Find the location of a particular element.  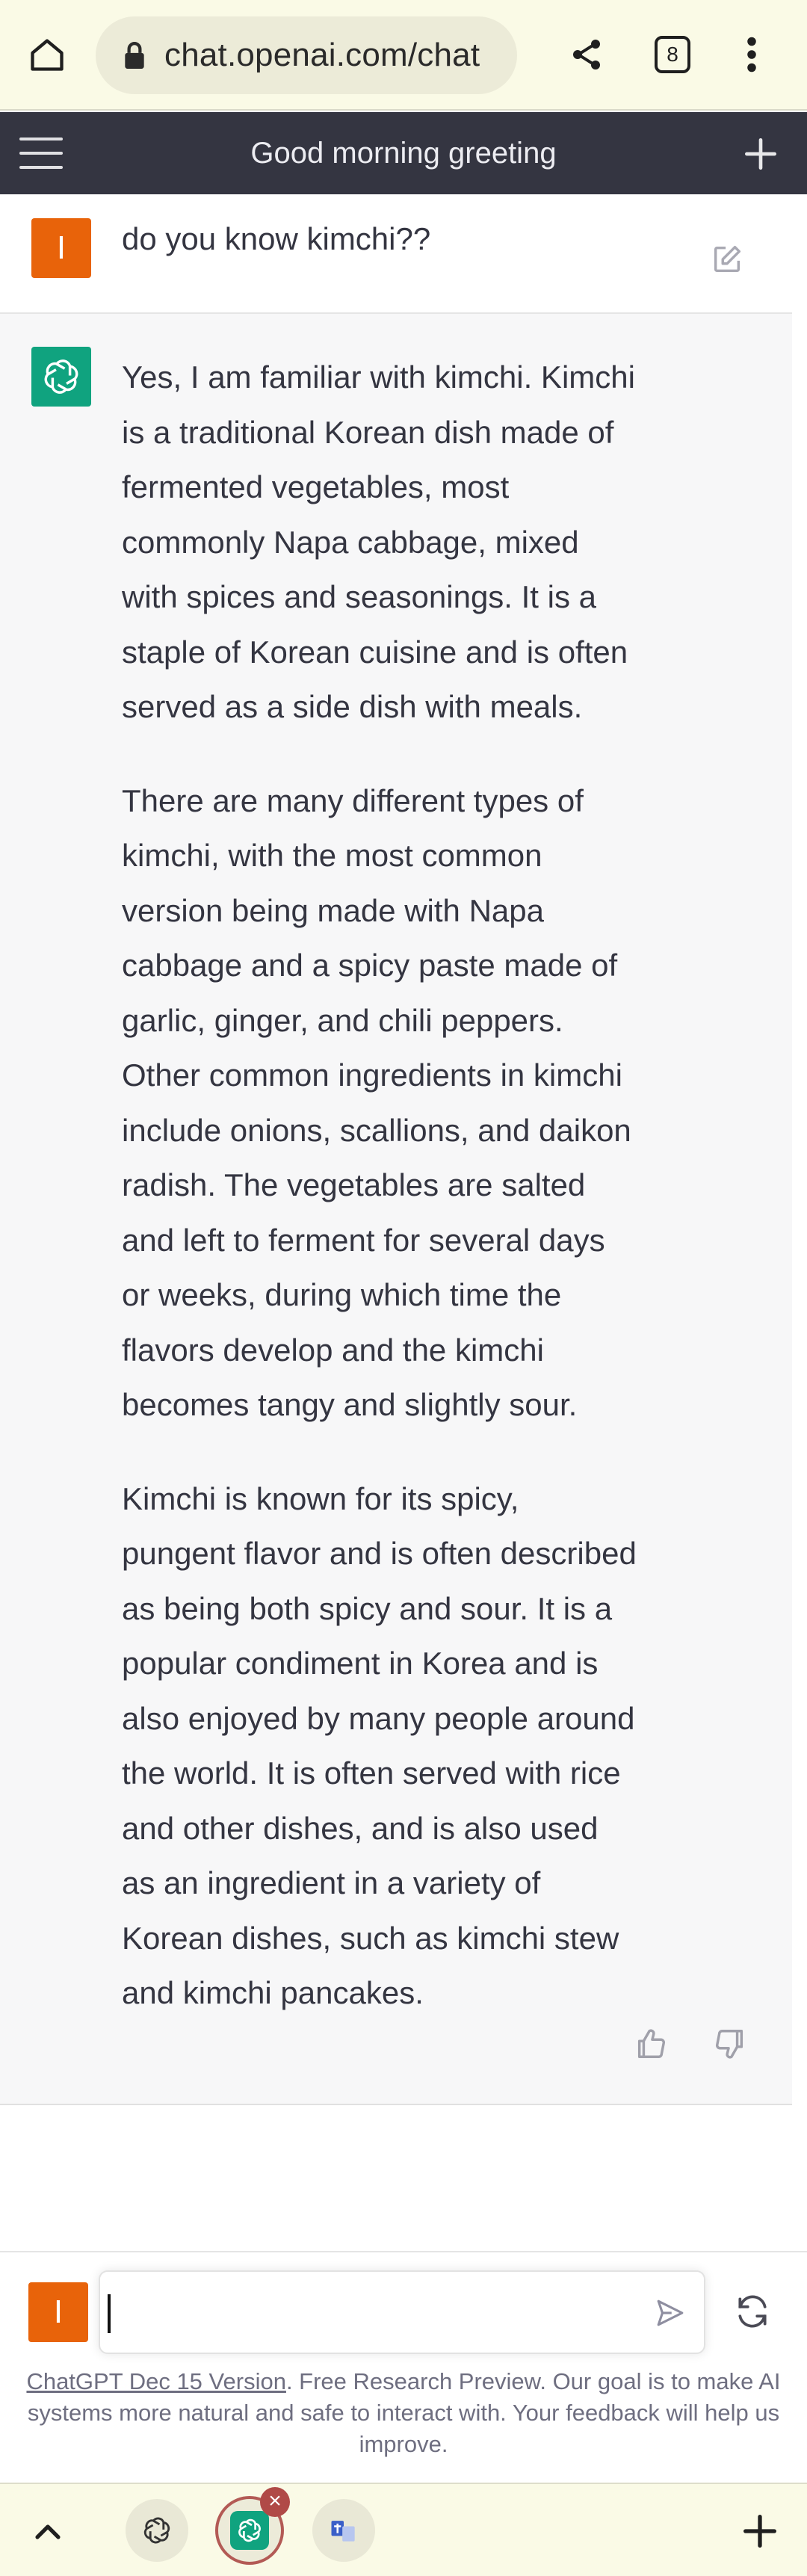

user-message: I do you know kimchi?? is located at coordinates (396, 254).